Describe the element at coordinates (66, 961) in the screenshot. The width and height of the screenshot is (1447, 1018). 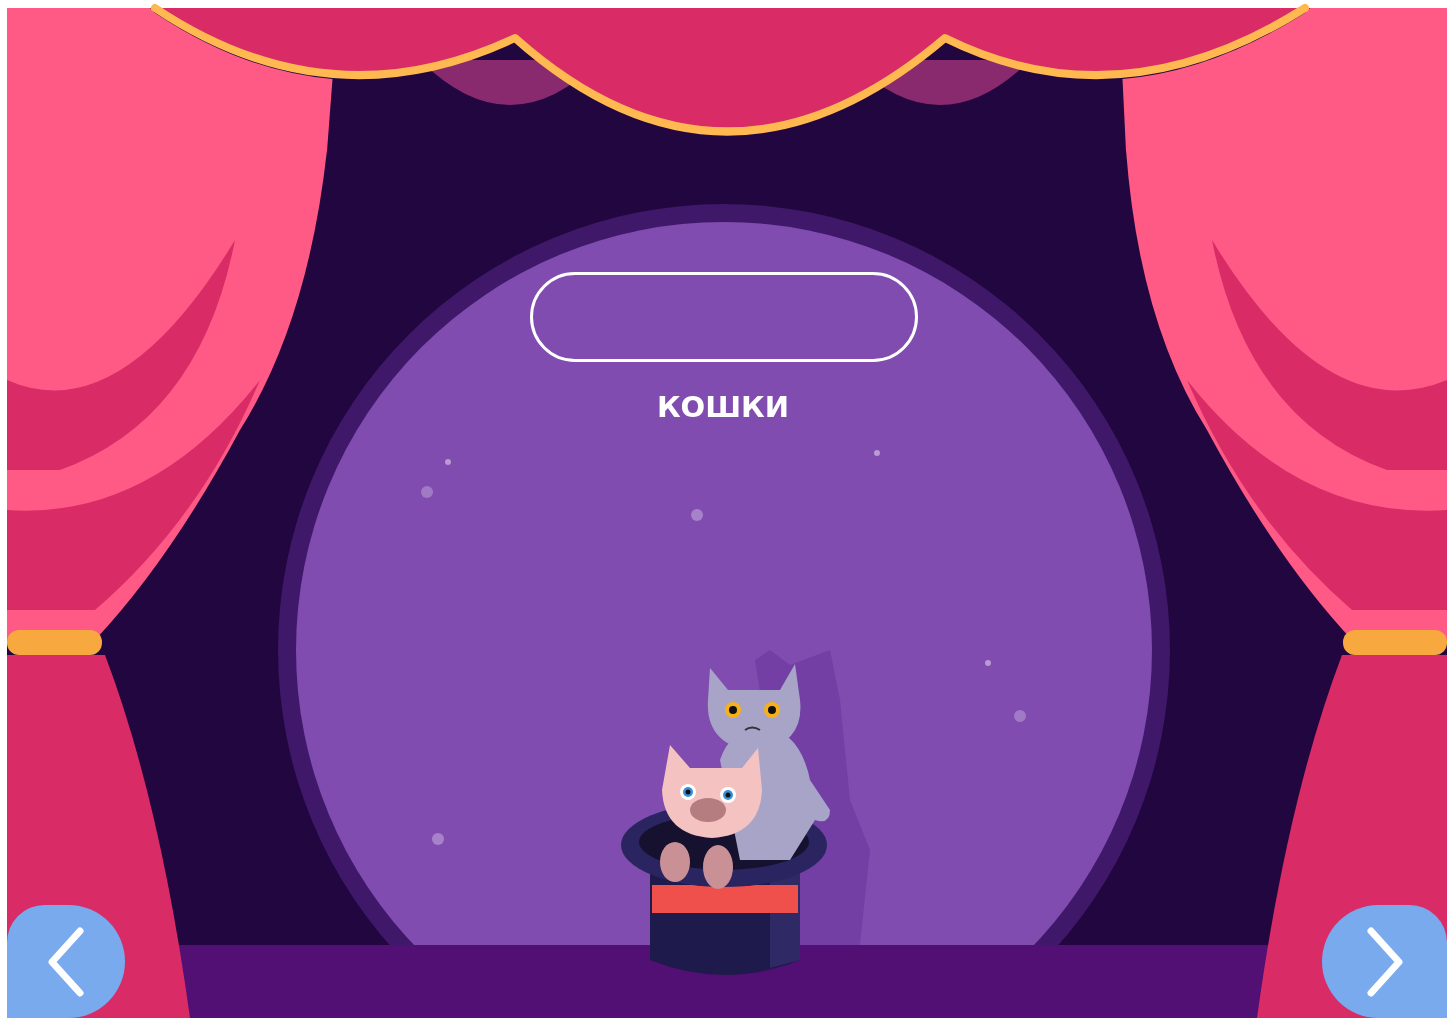
I see `chevron-left-icon` at that location.